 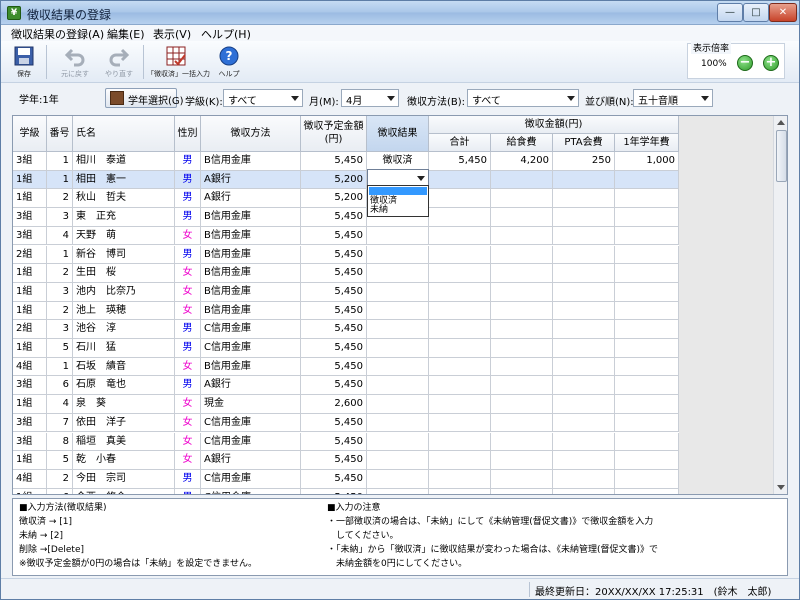 I want to click on undo-label: 元に戻す, so click(x=75, y=74).